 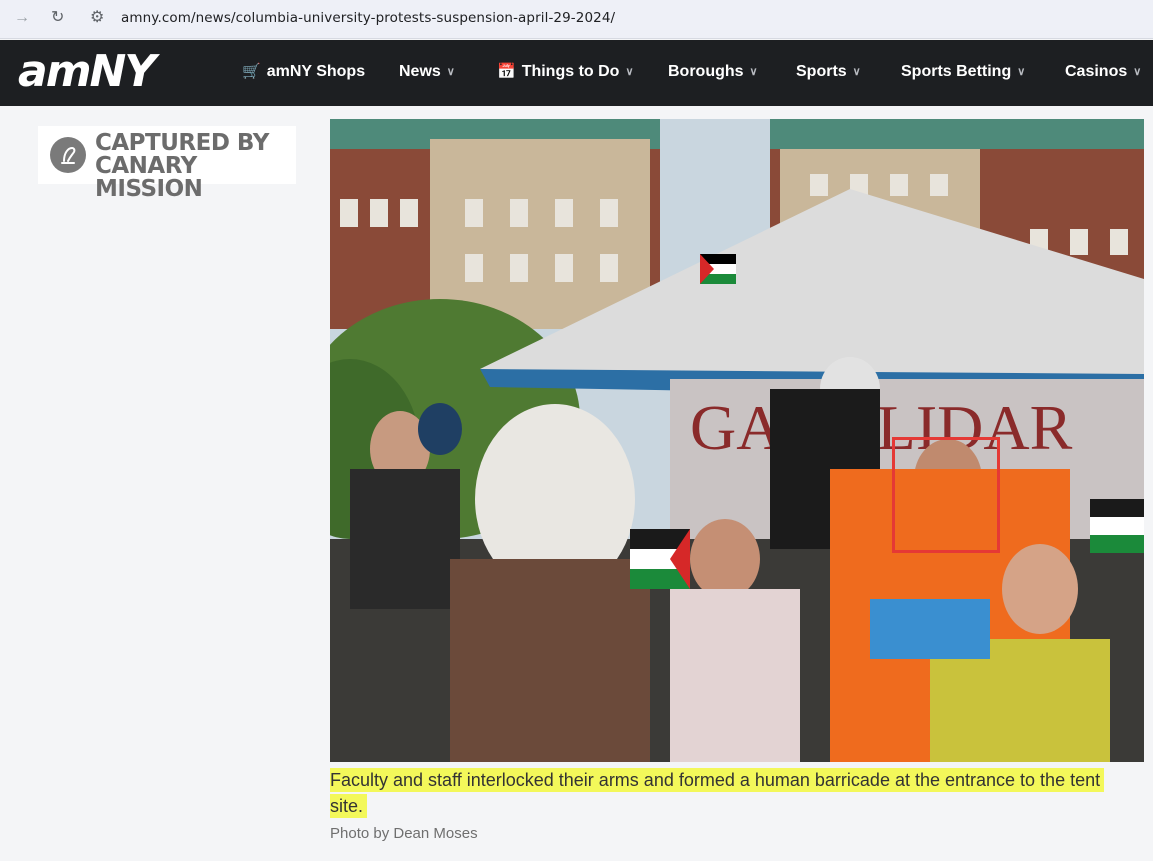 I want to click on nav-sports-betting: Sports Betting ∨, so click(x=963, y=72).